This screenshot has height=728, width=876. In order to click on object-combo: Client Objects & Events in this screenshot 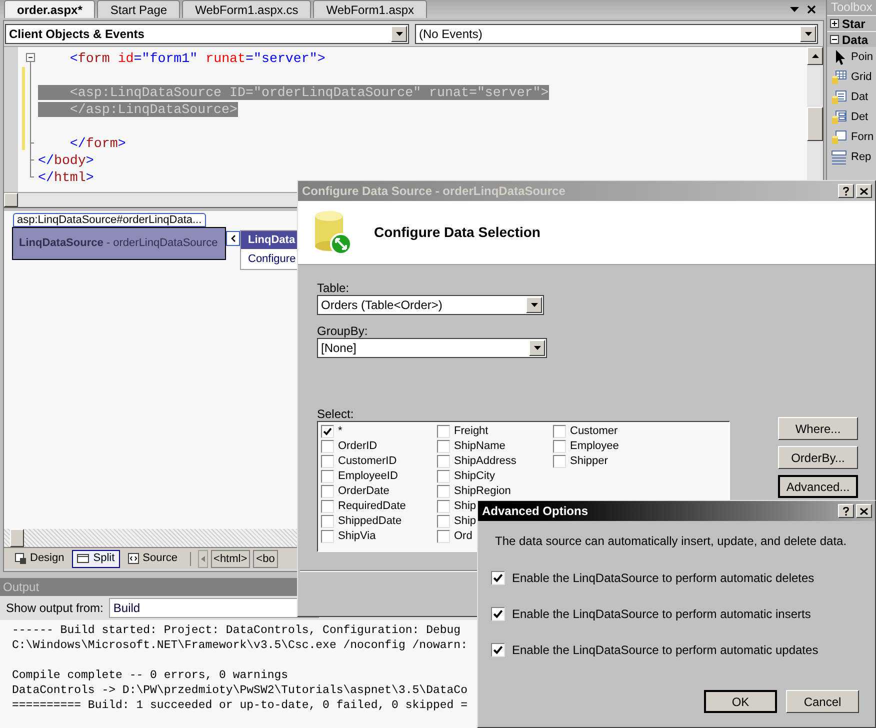, I will do `click(207, 34)`.